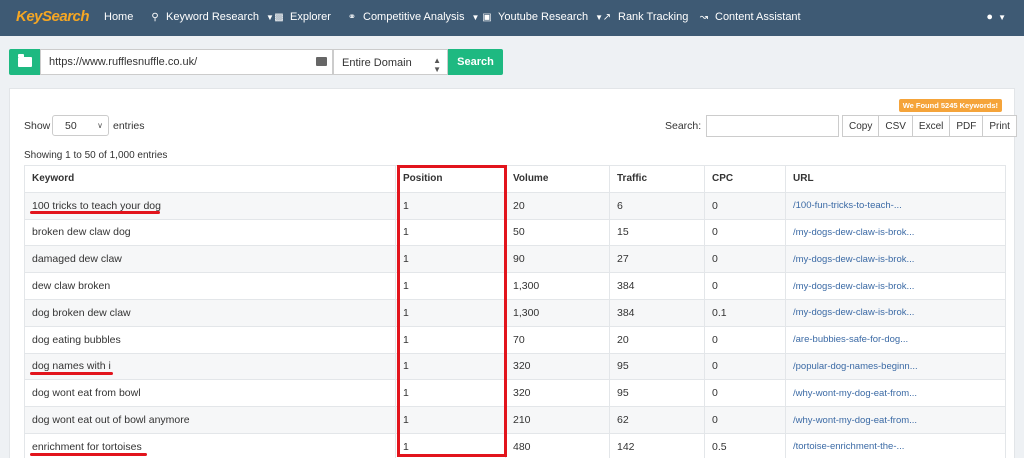 Image resolution: width=1024 pixels, height=458 pixels. What do you see at coordinates (931, 126) in the screenshot?
I see `excel-button: Excel` at bounding box center [931, 126].